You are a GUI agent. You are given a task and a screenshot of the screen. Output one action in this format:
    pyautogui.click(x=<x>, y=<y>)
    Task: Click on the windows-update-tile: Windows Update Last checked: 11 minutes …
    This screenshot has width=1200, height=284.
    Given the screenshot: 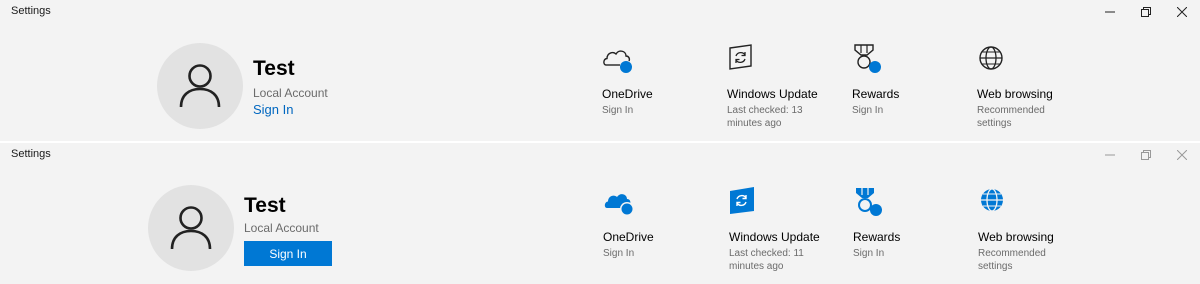 What is the action you would take?
    pyautogui.click(x=789, y=229)
    